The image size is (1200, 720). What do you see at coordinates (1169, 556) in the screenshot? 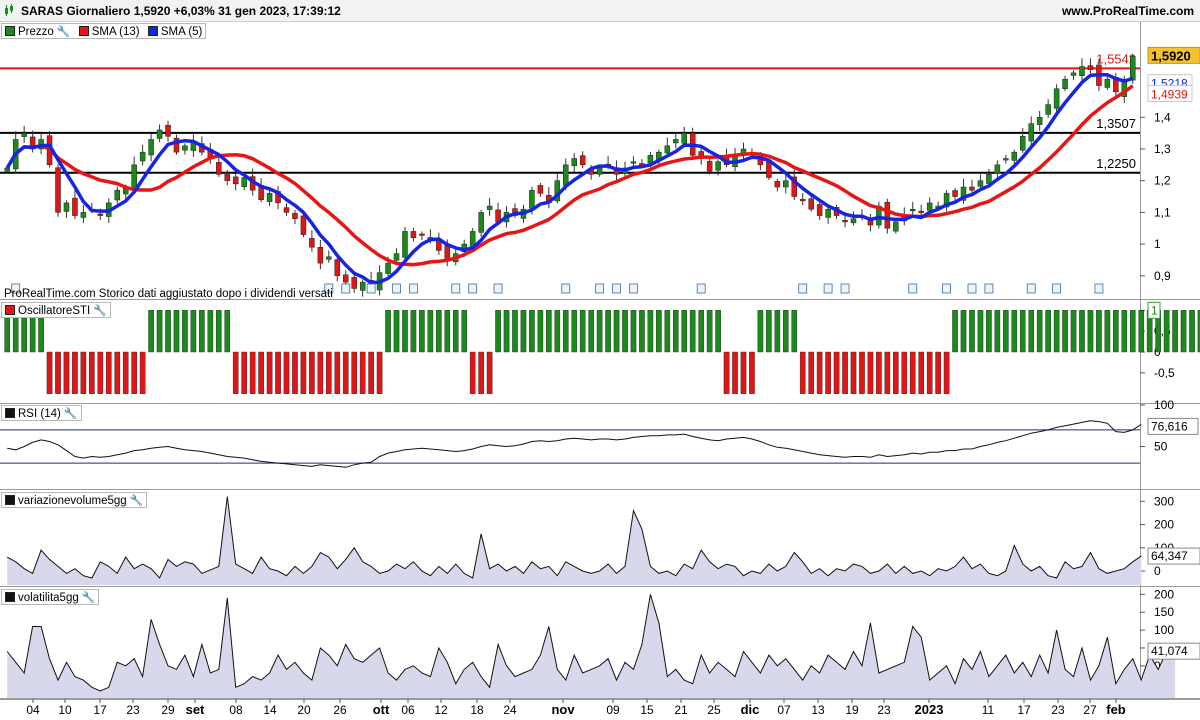
I see `vol-last-label: 64,347` at bounding box center [1169, 556].